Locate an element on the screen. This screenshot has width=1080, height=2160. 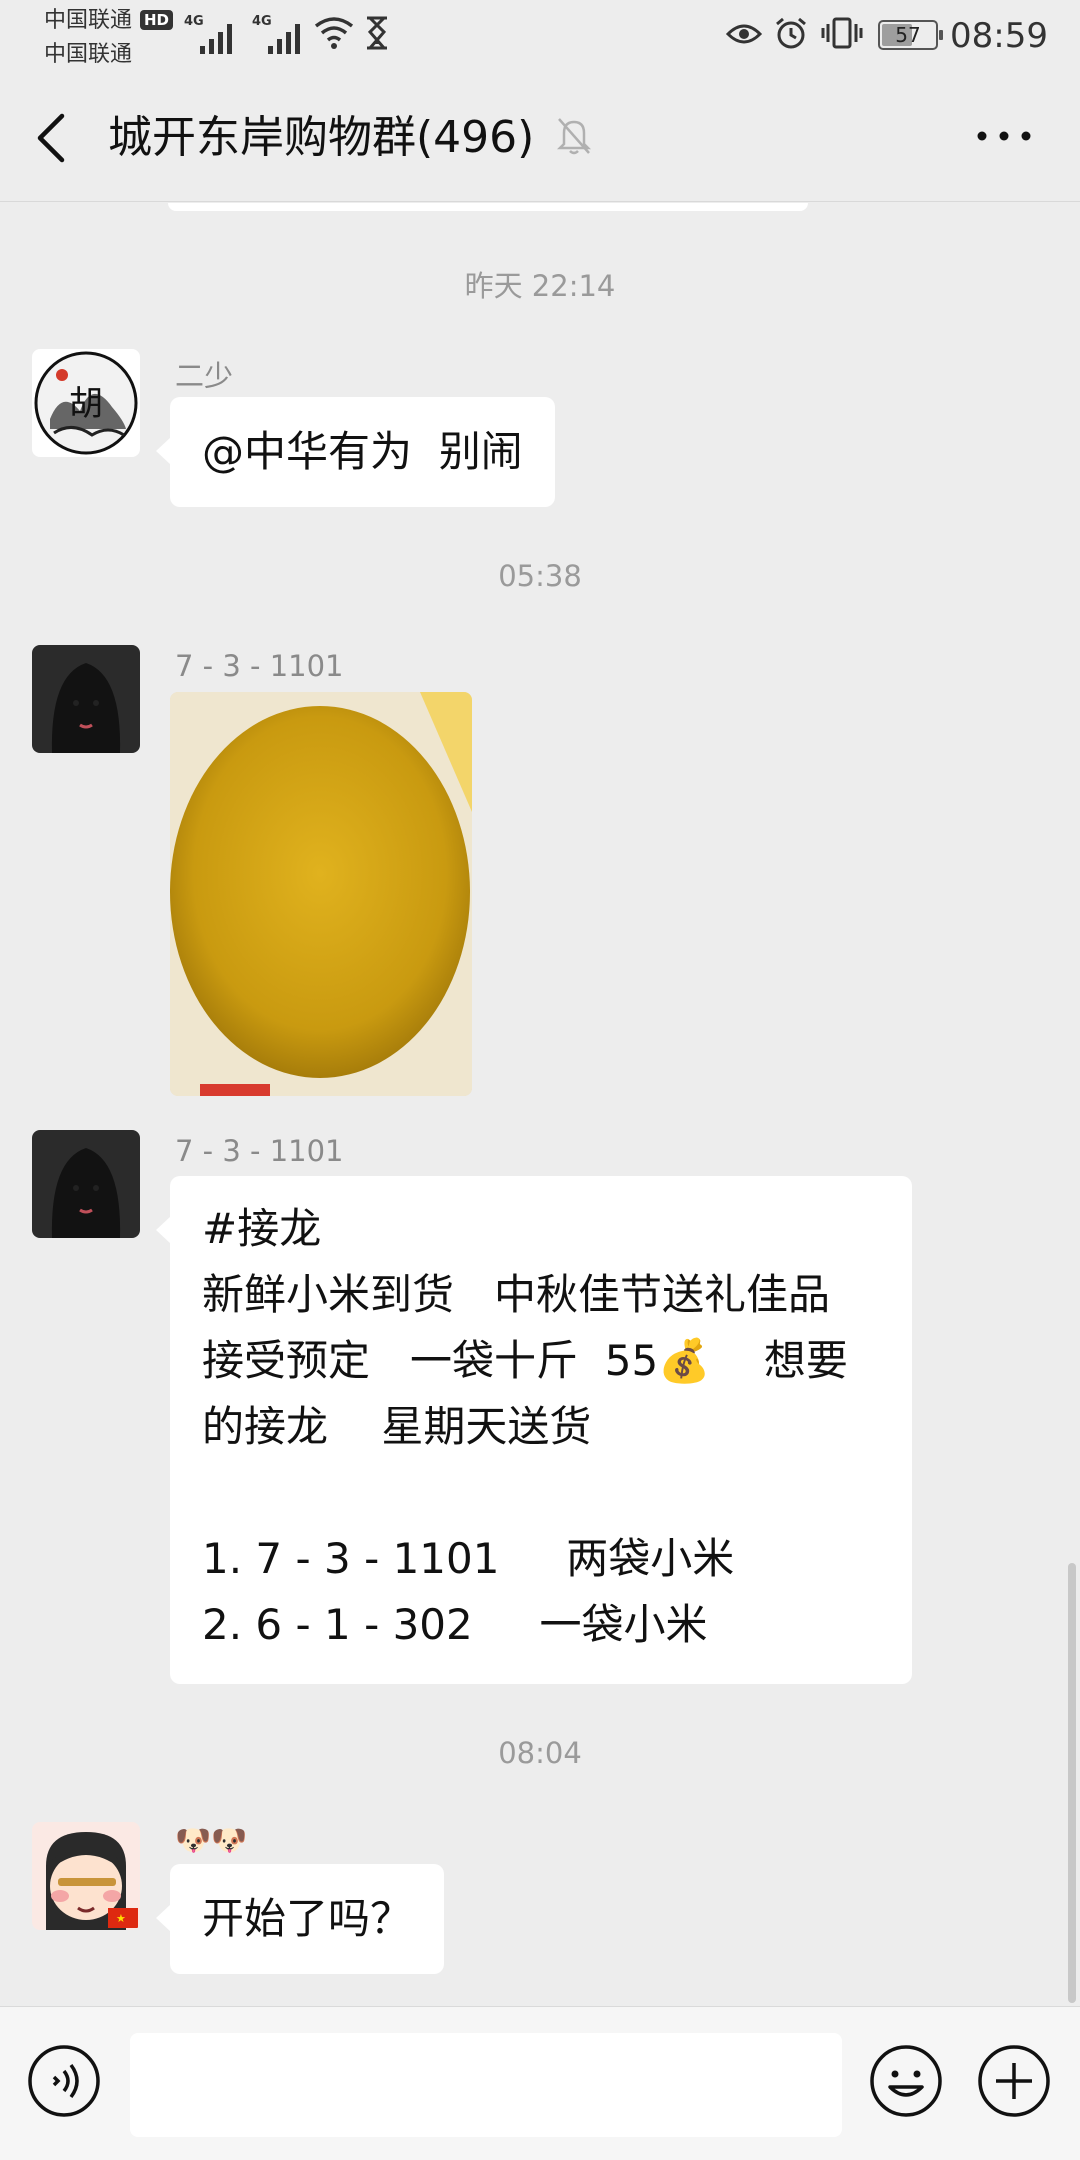
status-bar: 中国联通 中国联通 HD 4G 4G 57 08:59 is located at coordinates (540, 36).